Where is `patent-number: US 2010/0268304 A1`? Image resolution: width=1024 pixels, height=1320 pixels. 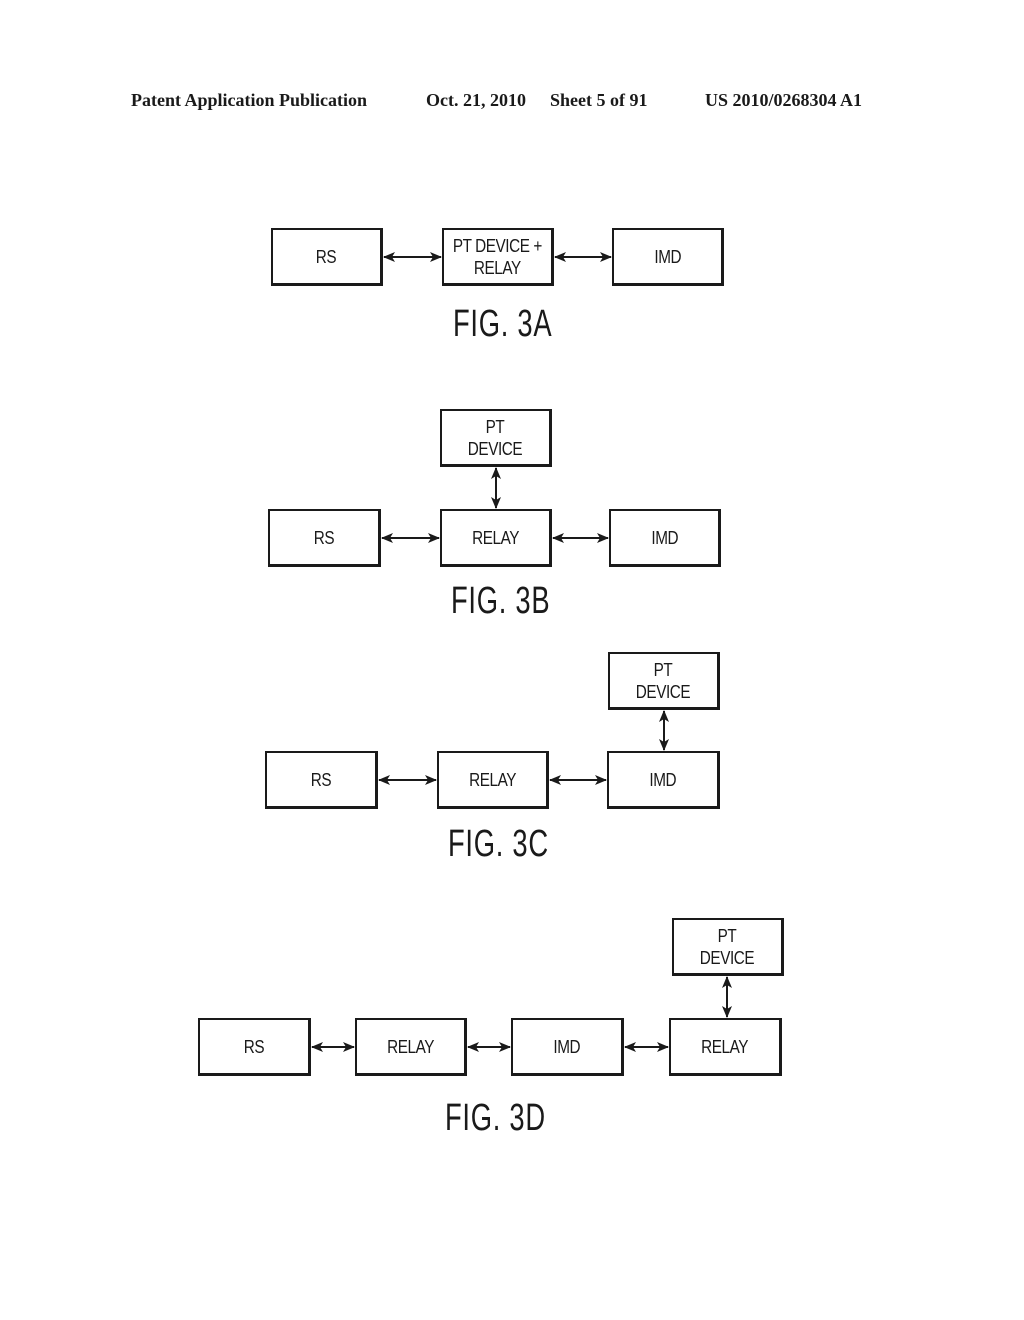 patent-number: US 2010/0268304 A1 is located at coordinates (784, 100).